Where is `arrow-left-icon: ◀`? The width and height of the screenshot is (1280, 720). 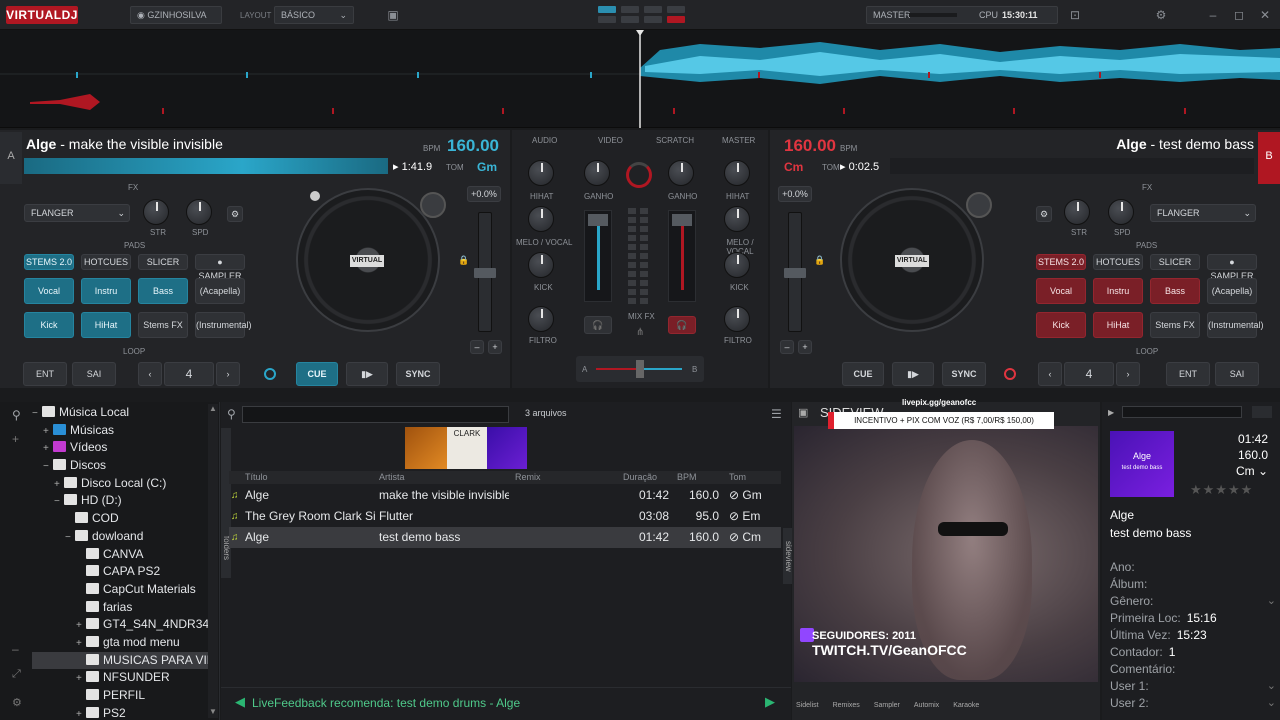
arrow-left-icon: ◀ is located at coordinates (240, 702).